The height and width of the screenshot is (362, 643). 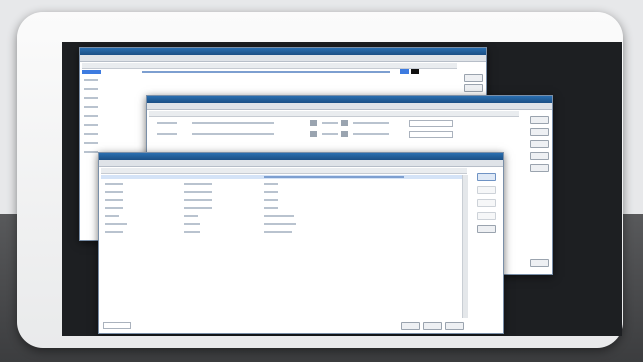 What do you see at coordinates (349, 99) in the screenshot?
I see `middle-window-titlebar` at bounding box center [349, 99].